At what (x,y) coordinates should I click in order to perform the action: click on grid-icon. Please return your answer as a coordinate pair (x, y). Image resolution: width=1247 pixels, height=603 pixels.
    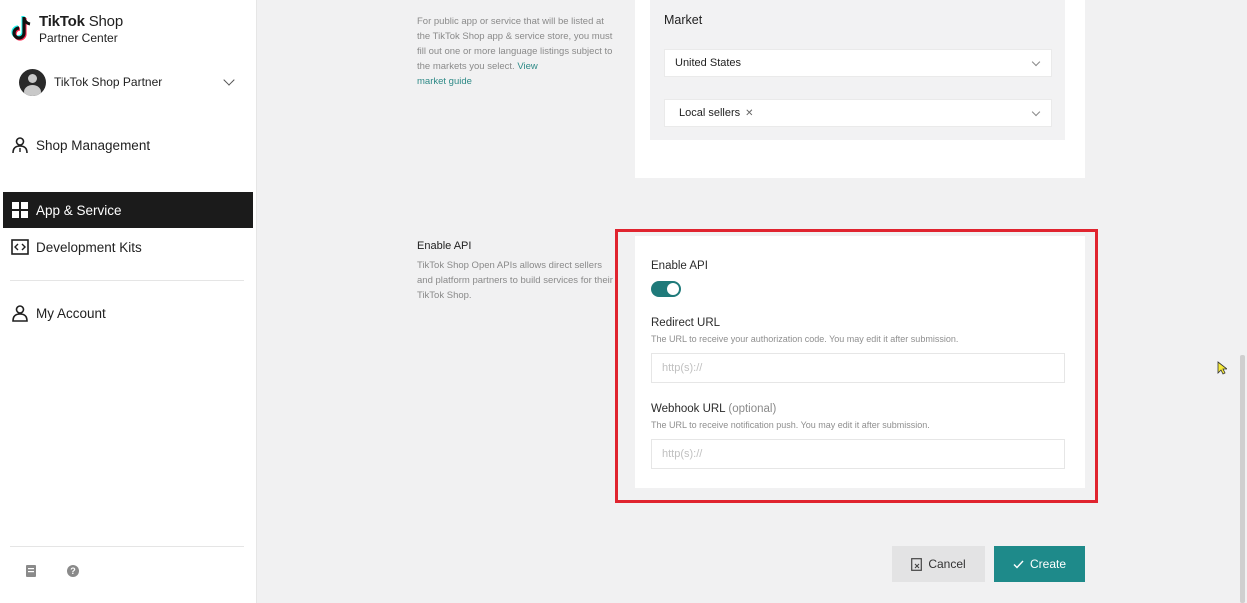
    Looking at the image, I should click on (20, 210).